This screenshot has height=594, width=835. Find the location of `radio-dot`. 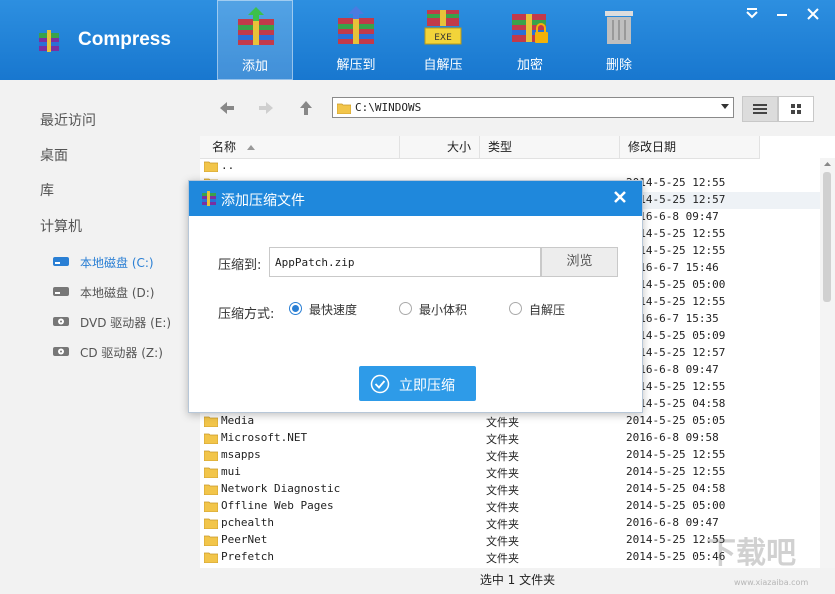

radio-dot is located at coordinates (295, 308).